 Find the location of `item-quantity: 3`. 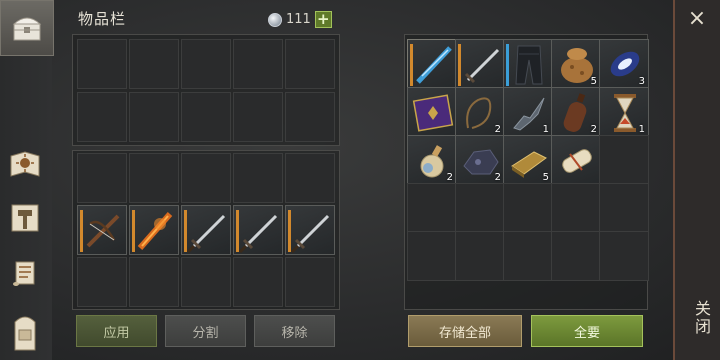

item-quantity: 3 is located at coordinates (641, 81).